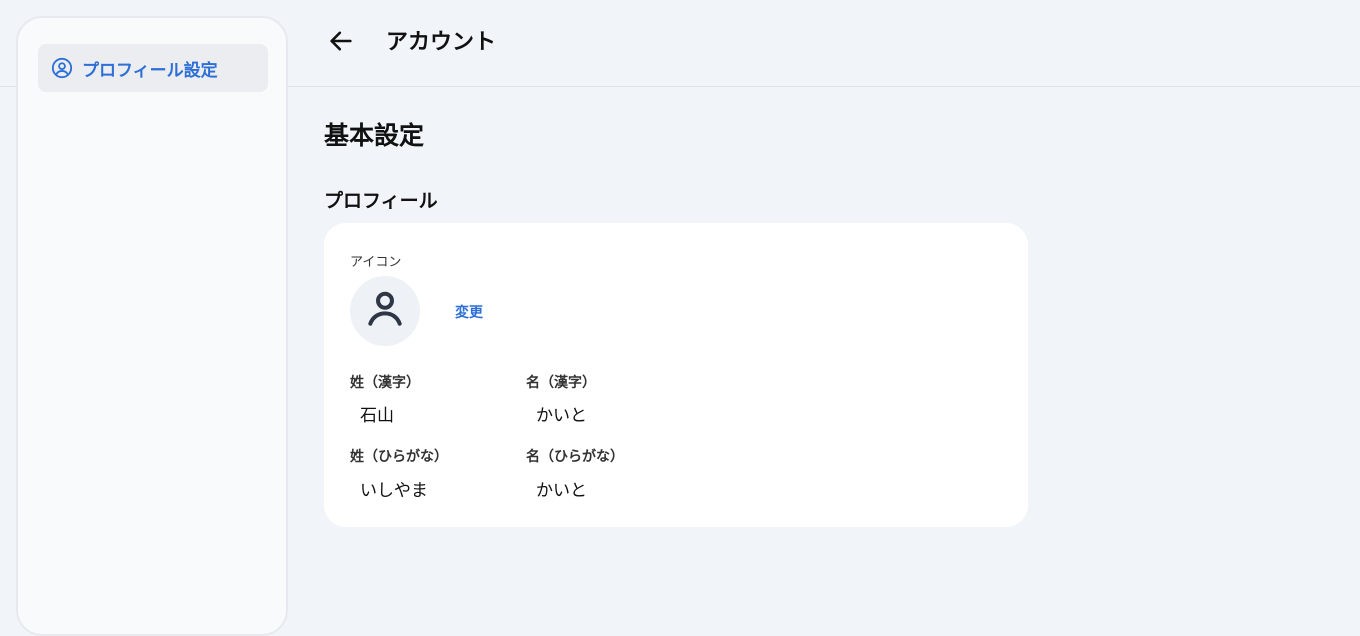  What do you see at coordinates (575, 457) in the screenshot?
I see `first-name-hiragana-label: 名（ひらがな）` at bounding box center [575, 457].